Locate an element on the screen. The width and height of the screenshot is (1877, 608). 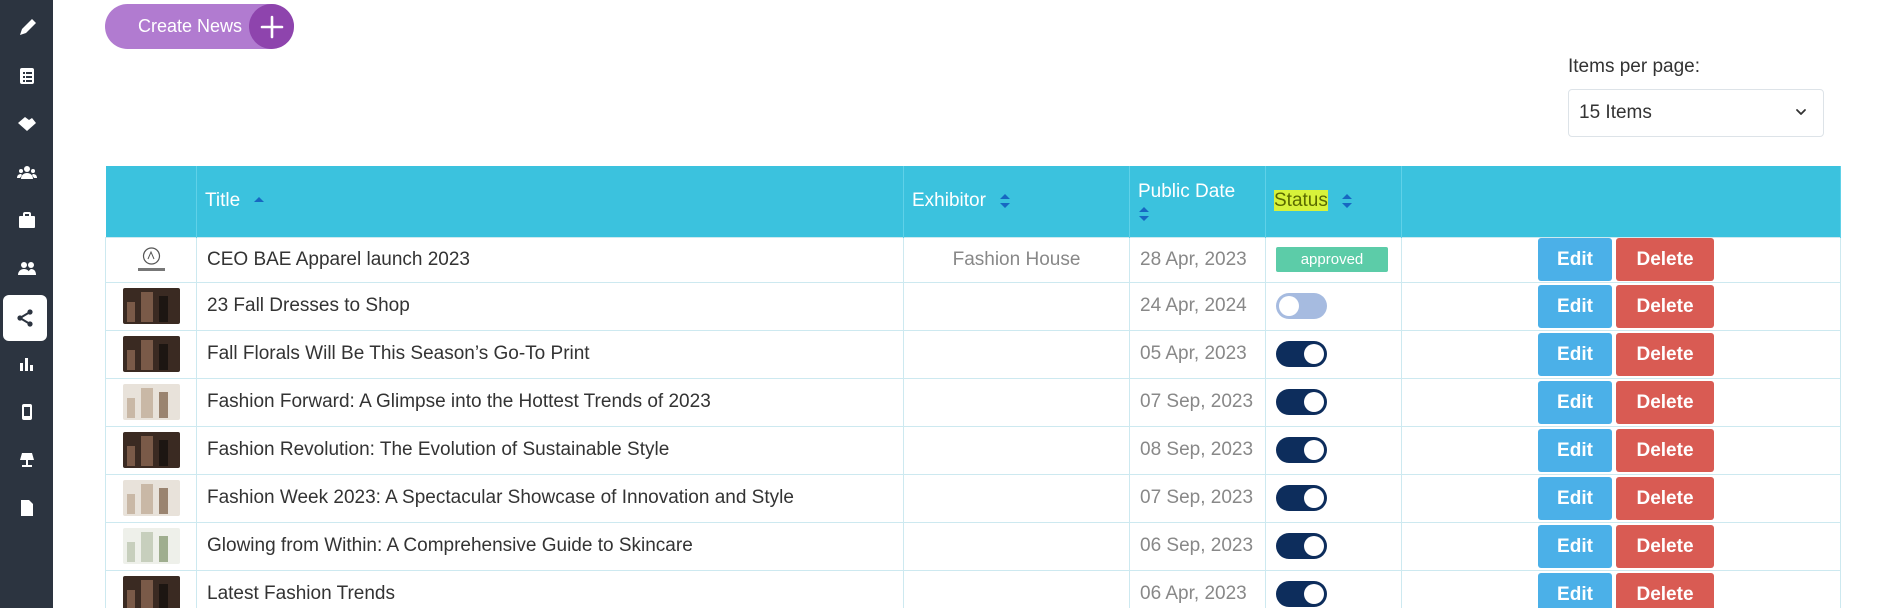
sidebar-item-lamp is located at coordinates (26, 460).